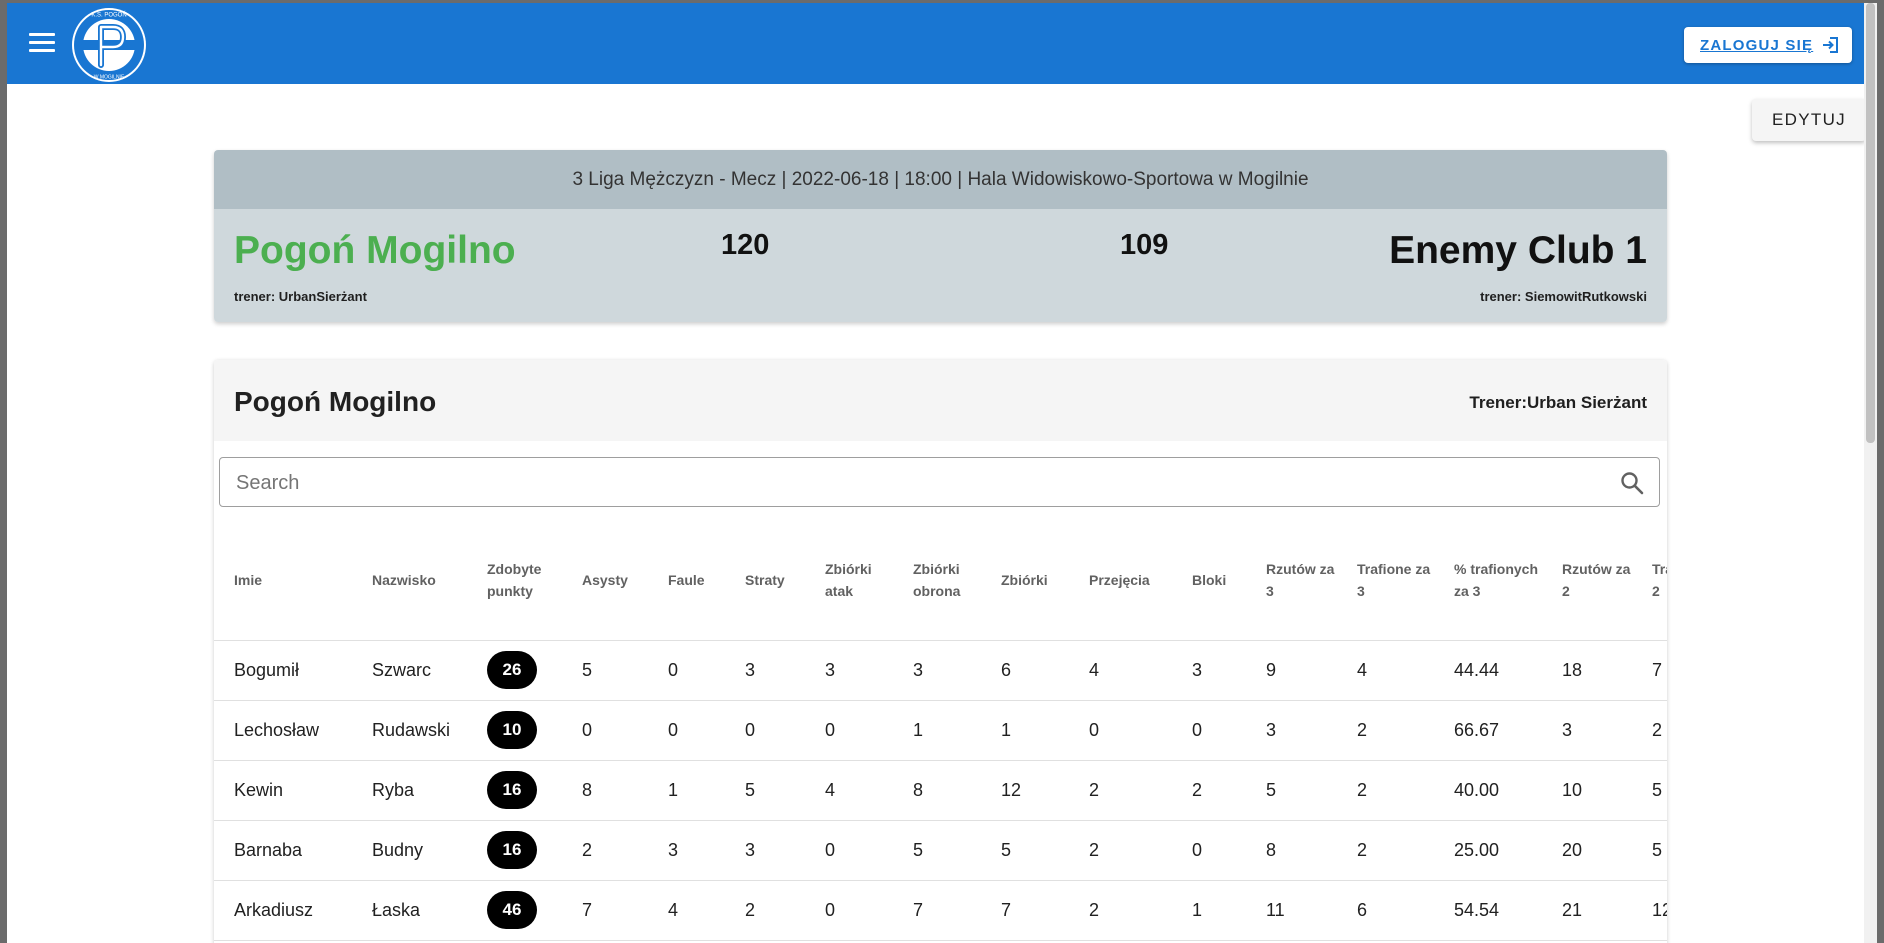  I want to click on points-chip: 16, so click(512, 850).